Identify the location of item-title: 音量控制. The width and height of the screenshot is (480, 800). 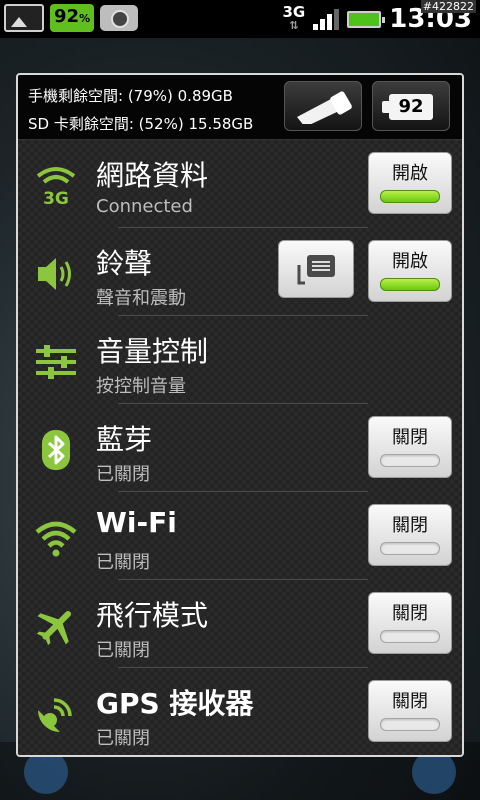
(152, 351).